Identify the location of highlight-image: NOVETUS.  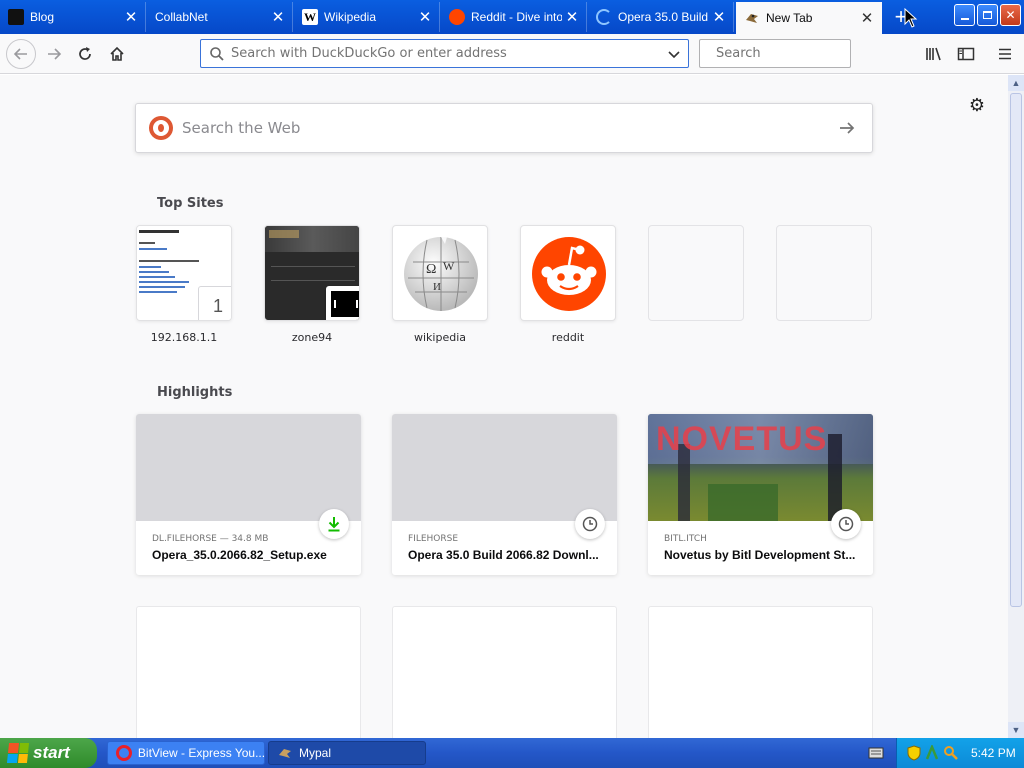
(760, 467).